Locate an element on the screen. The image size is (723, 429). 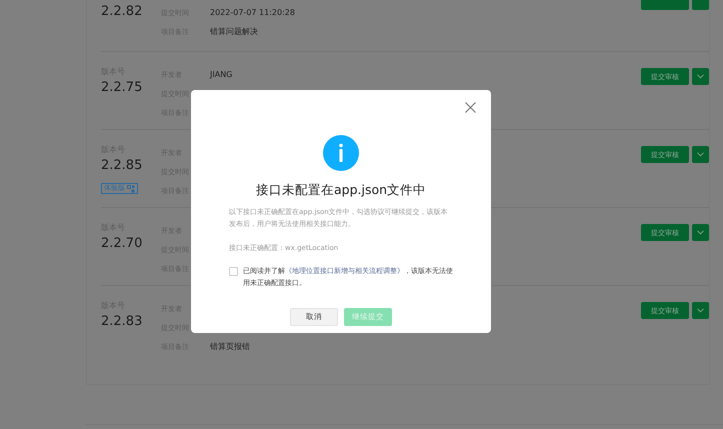
field-value: 错算问题解决 is located at coordinates (234, 31).